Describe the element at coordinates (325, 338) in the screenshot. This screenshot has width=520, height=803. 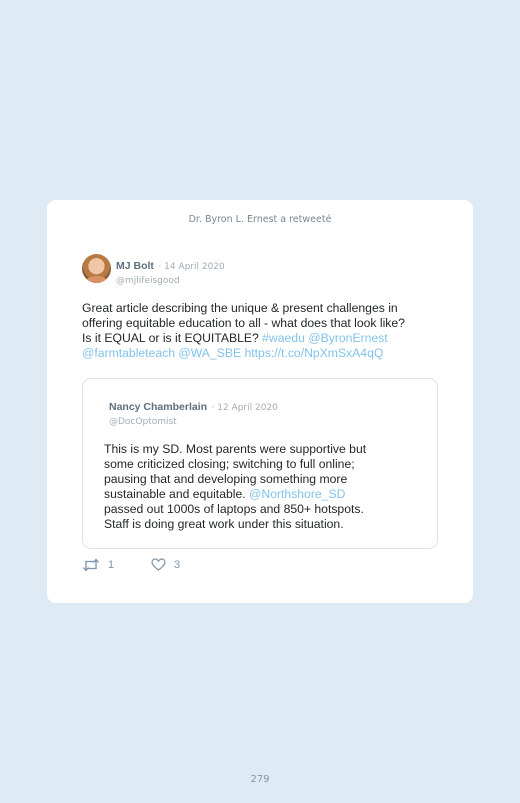
I see `tweet-link: #waedu @ByronErnest` at that location.